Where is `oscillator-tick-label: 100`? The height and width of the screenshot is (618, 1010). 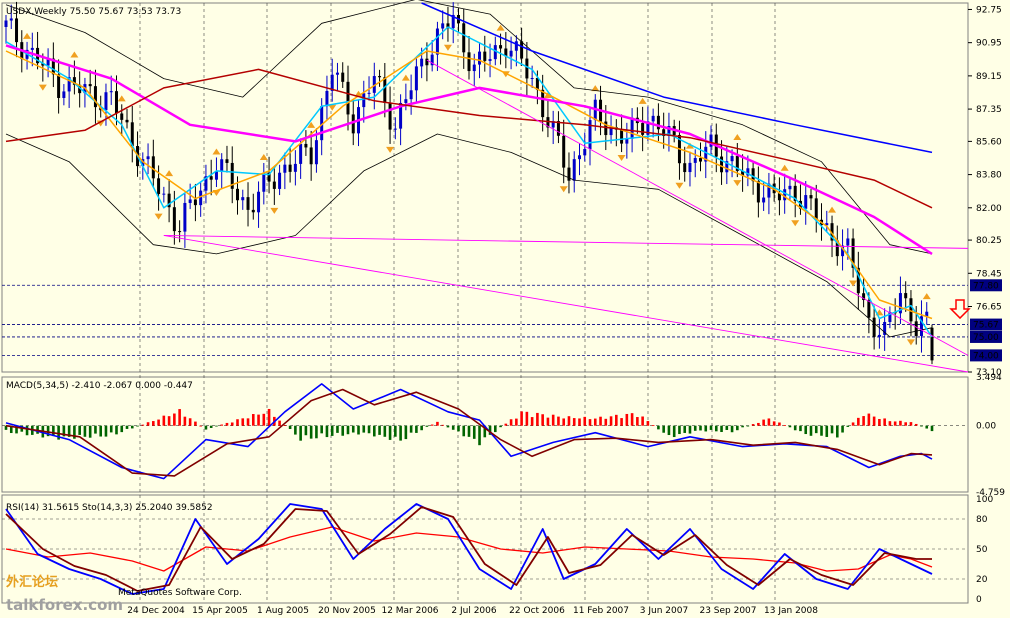
oscillator-tick-label: 100 is located at coordinates (984, 500).